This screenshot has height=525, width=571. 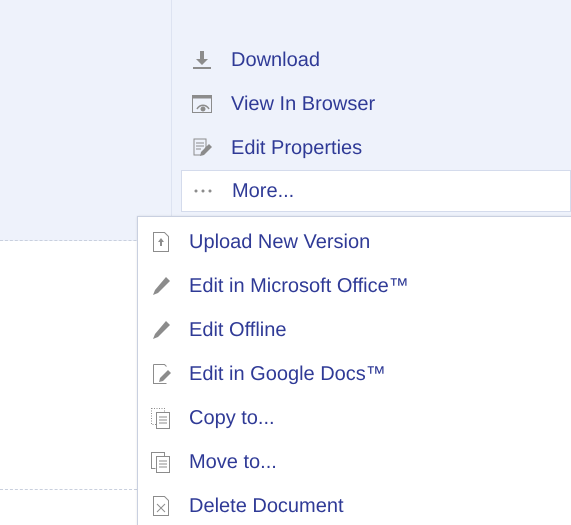 I want to click on delete-document-icon, so click(x=161, y=506).